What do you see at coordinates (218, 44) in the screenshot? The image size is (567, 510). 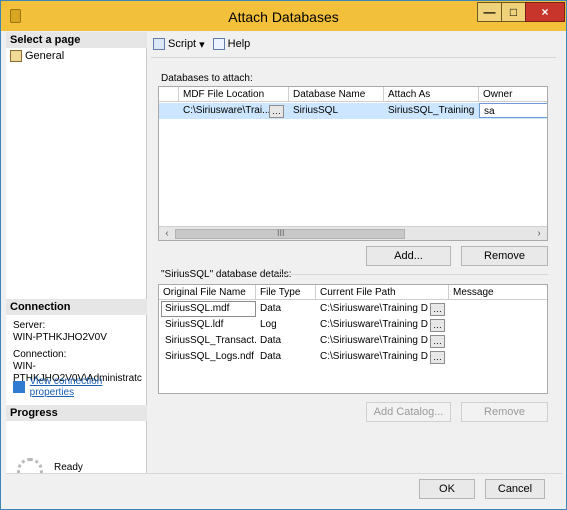 I see `help-icon` at bounding box center [218, 44].